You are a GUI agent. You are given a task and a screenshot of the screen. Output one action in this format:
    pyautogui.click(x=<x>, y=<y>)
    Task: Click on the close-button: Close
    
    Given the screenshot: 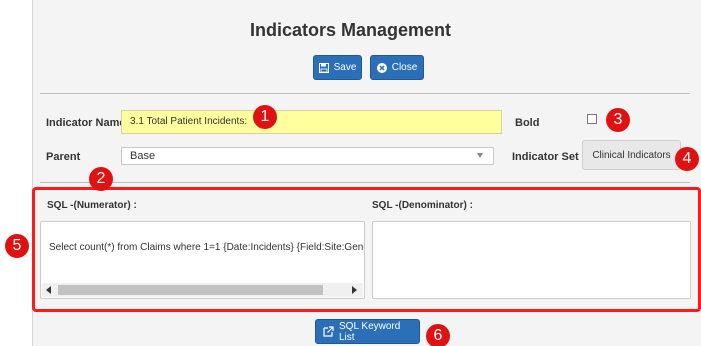 What is the action you would take?
    pyautogui.click(x=397, y=67)
    